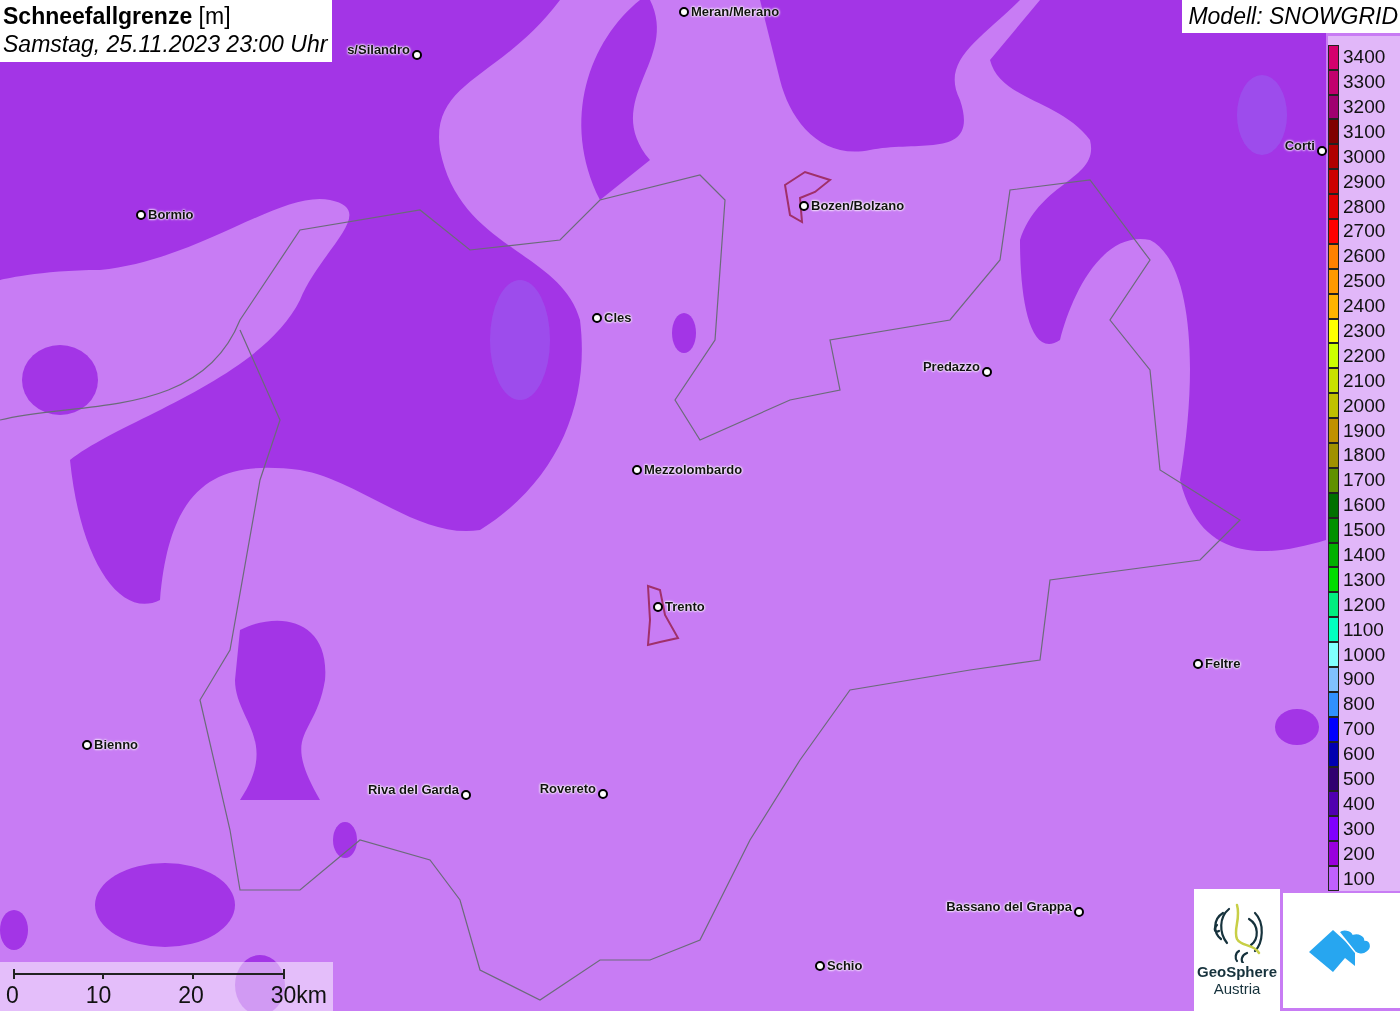 The image size is (1400, 1011). I want to click on legend-label: 3000, so click(1364, 156).